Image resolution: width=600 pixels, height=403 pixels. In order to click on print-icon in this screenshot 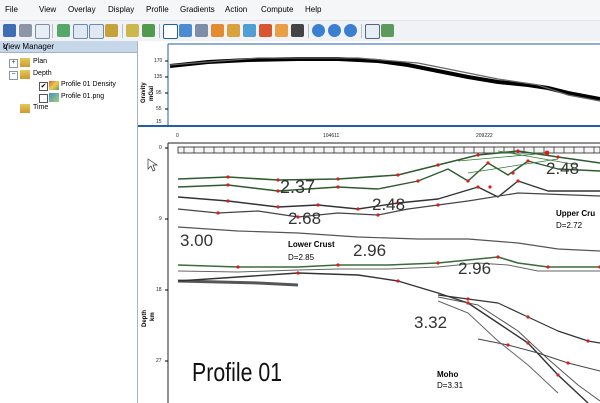, I will do `click(25, 30)`.